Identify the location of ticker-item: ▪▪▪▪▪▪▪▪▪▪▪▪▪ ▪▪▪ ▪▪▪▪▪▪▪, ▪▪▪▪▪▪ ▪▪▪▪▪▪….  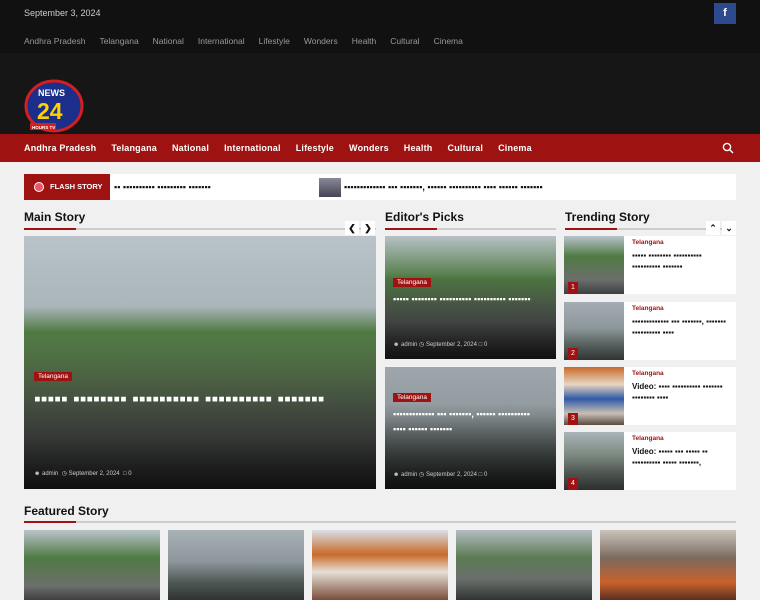
(443, 187).